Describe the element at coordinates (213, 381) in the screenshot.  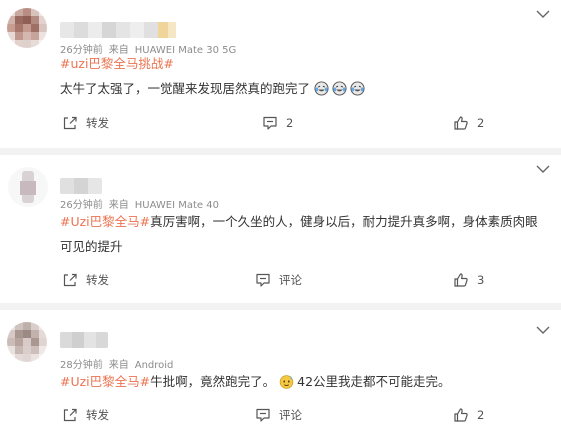
I see `post-text: 牛批啊，竟然跑完了。` at that location.